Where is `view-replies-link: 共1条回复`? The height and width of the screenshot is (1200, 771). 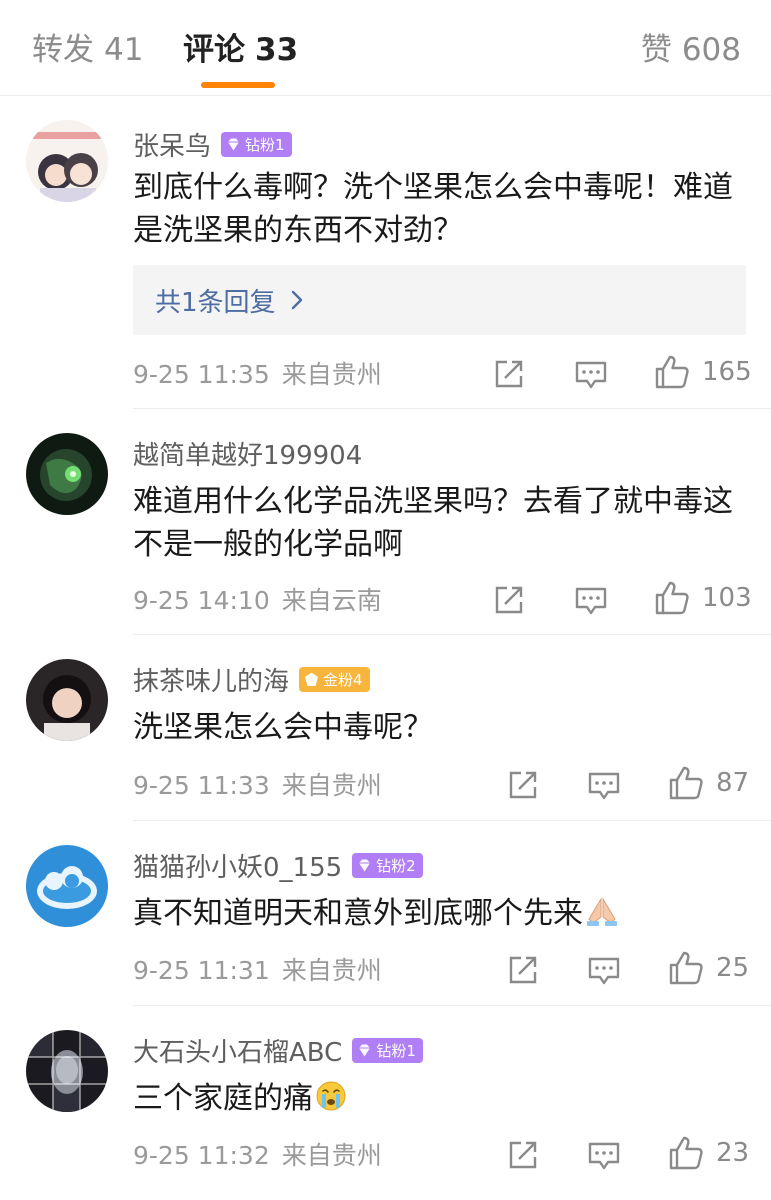 view-replies-link: 共1条回复 is located at coordinates (215, 300).